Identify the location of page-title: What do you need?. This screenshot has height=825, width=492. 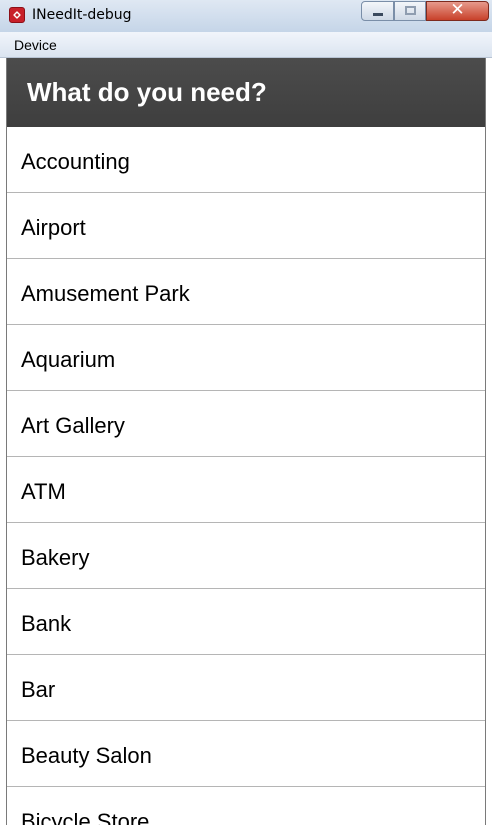
(147, 92).